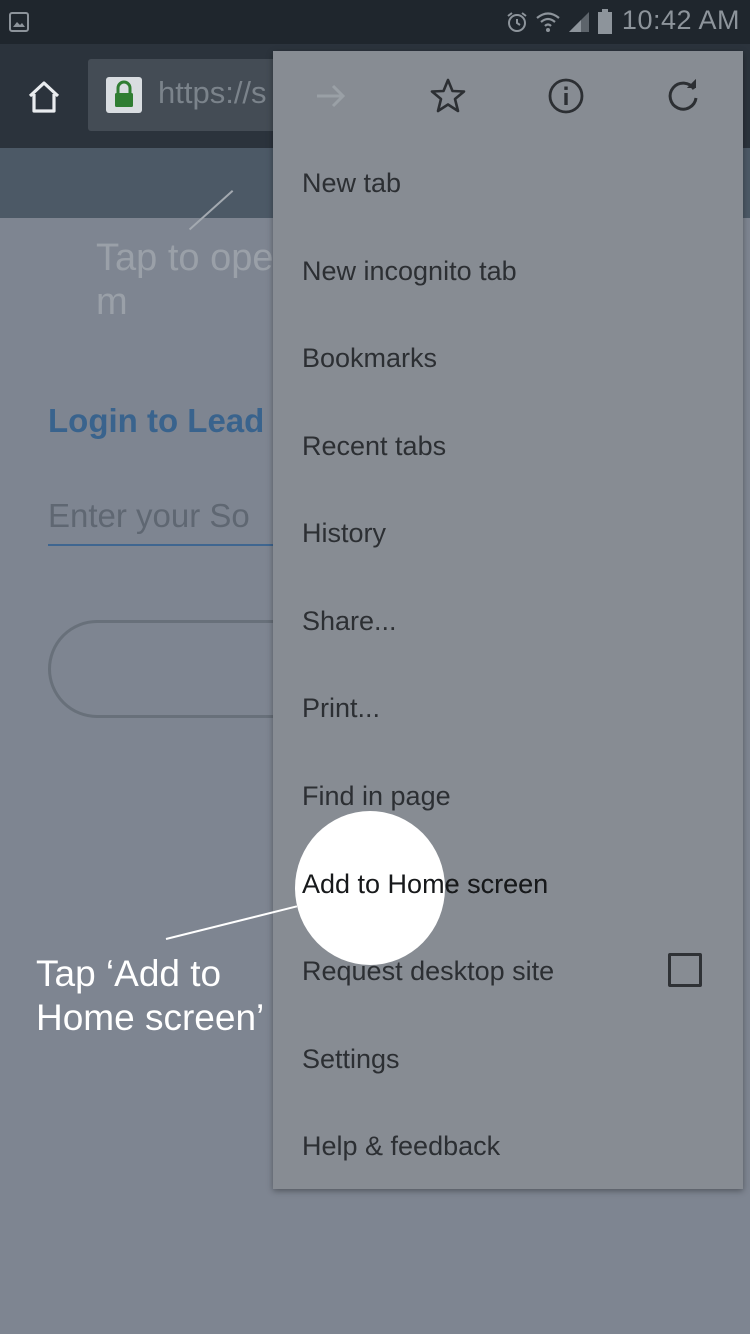 The height and width of the screenshot is (1334, 750). What do you see at coordinates (579, 22) in the screenshot?
I see `signal-icon` at bounding box center [579, 22].